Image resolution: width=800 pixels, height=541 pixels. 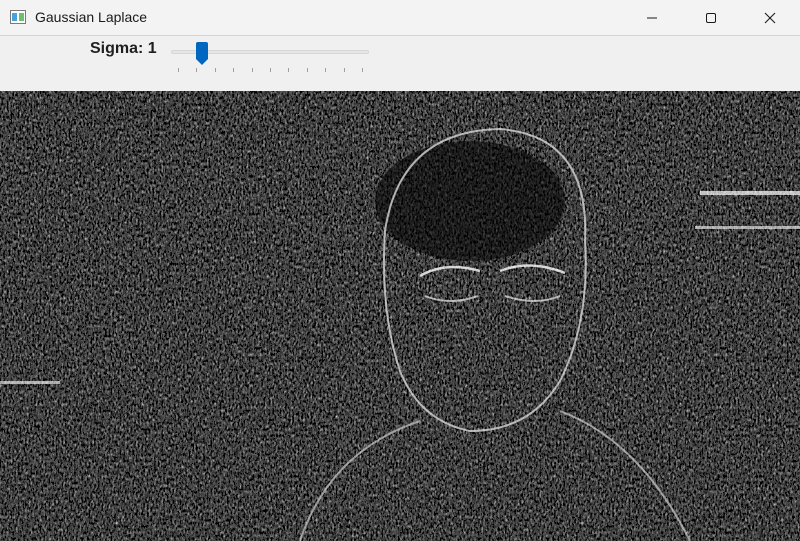 I want to click on sigma-label: Sigma: 1, so click(x=123, y=48).